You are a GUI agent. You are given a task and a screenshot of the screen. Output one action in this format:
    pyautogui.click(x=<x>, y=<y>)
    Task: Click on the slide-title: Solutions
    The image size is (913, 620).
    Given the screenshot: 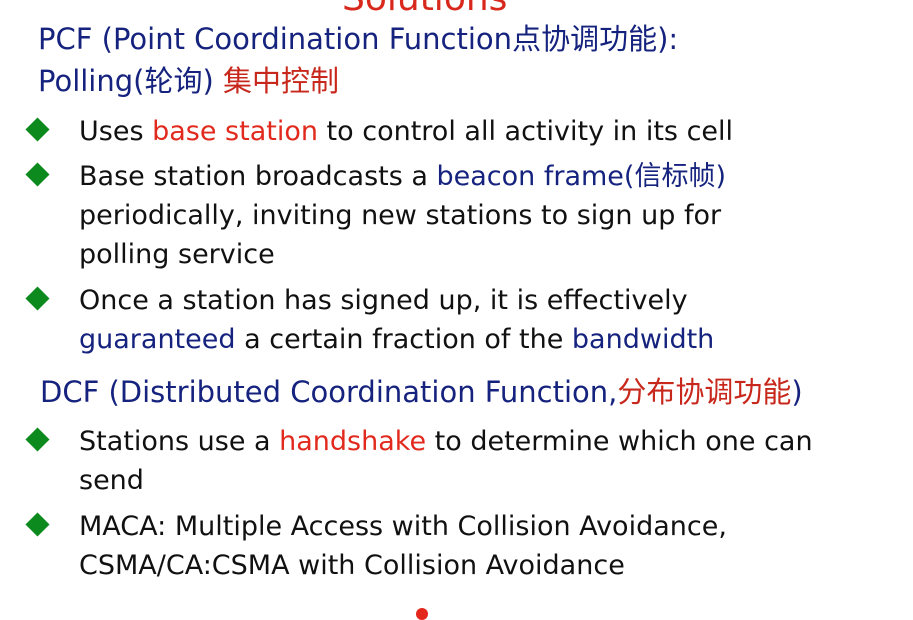 What is the action you would take?
    pyautogui.click(x=424, y=9)
    